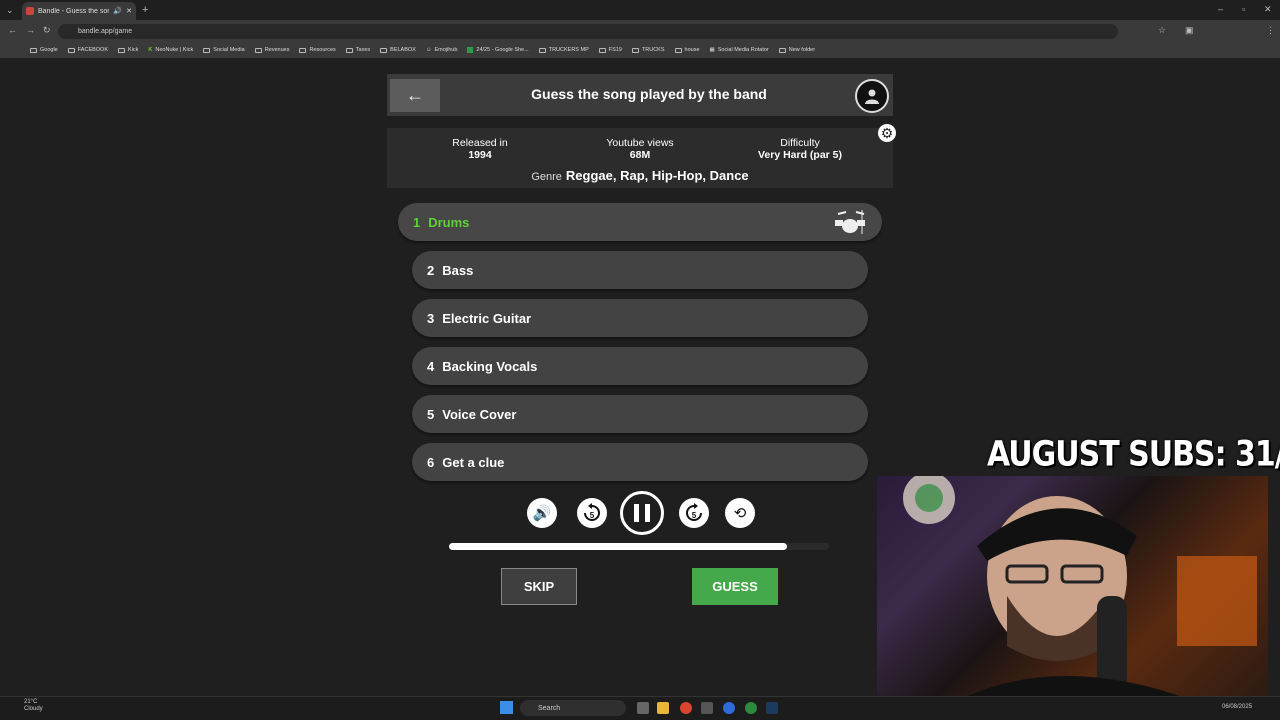 Image resolution: width=1280 pixels, height=720 pixels. I want to click on clue-label: Voice Cover, so click(479, 414).